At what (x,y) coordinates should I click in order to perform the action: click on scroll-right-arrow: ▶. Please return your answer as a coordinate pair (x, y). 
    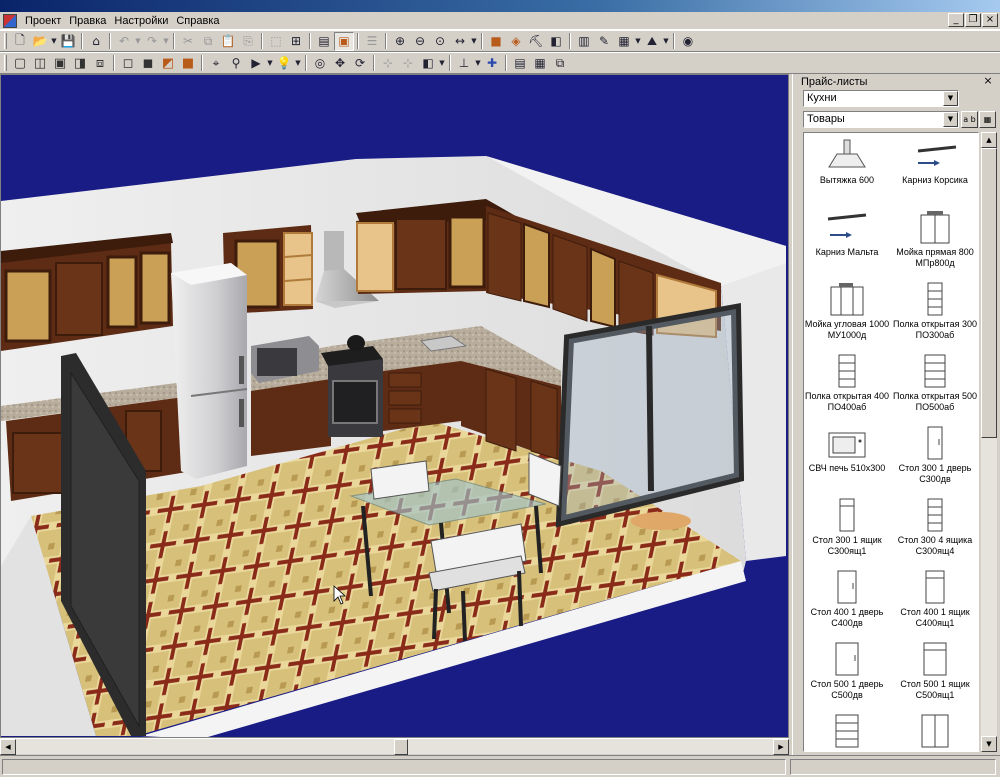
    Looking at the image, I should click on (781, 747).